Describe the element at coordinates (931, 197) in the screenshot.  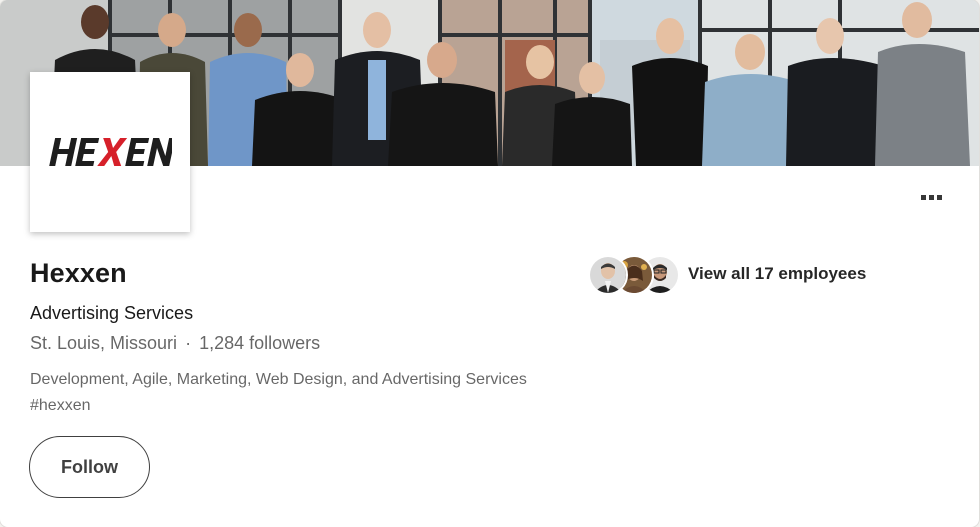
I see `more-options-button` at that location.